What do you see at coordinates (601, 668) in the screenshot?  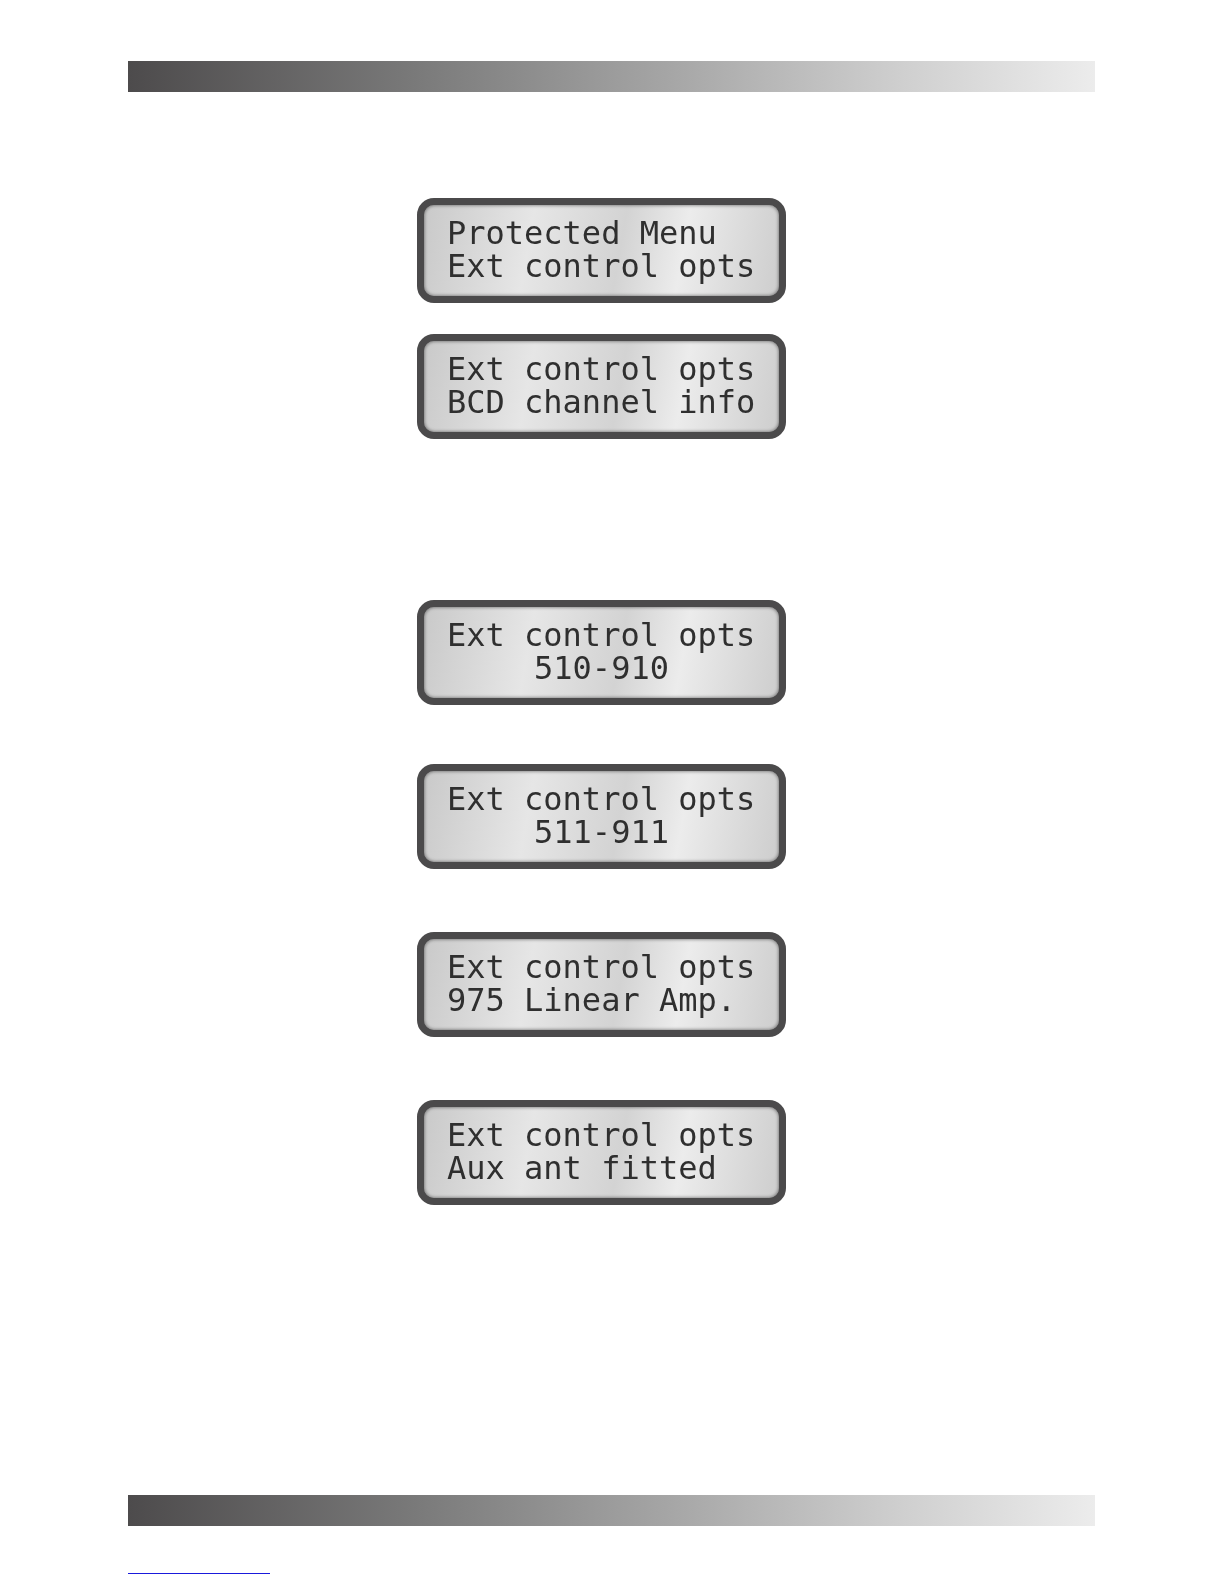 I see `lcd-text-line: 510-910` at bounding box center [601, 668].